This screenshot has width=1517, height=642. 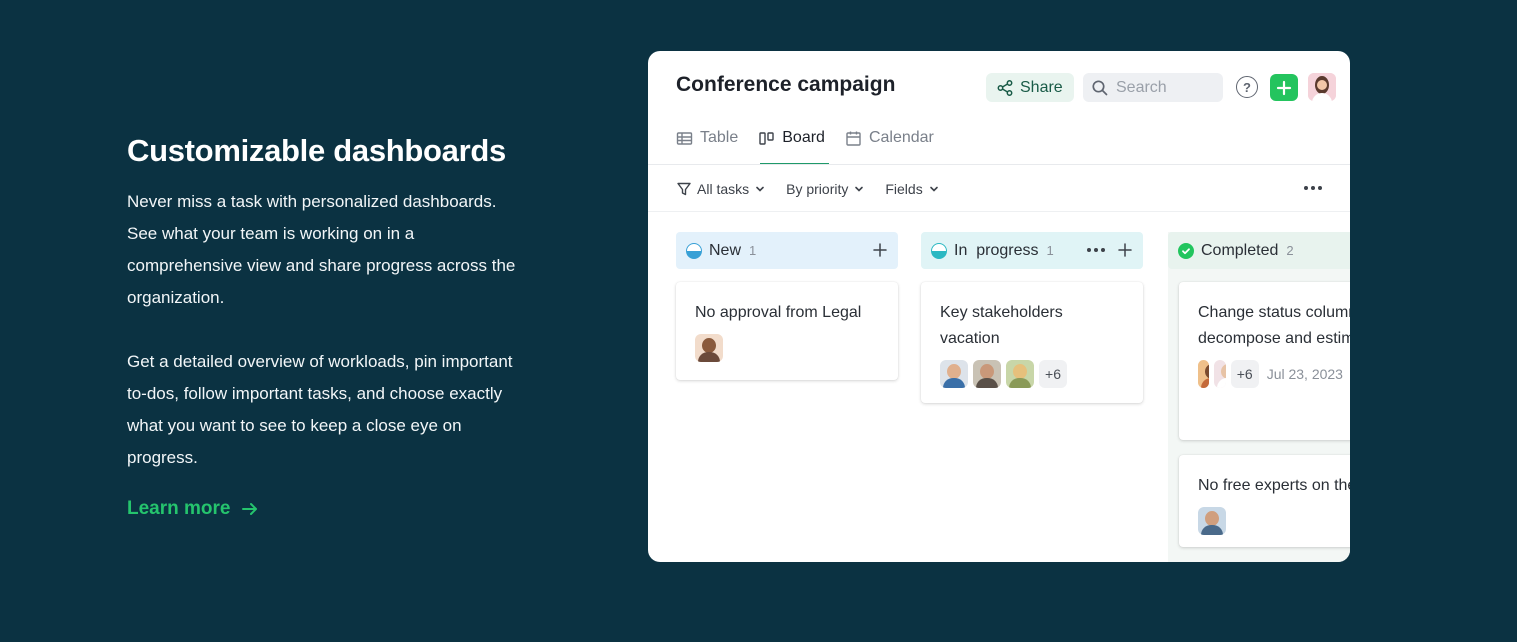 I want to click on column-name: In progress, so click(x=996, y=250).